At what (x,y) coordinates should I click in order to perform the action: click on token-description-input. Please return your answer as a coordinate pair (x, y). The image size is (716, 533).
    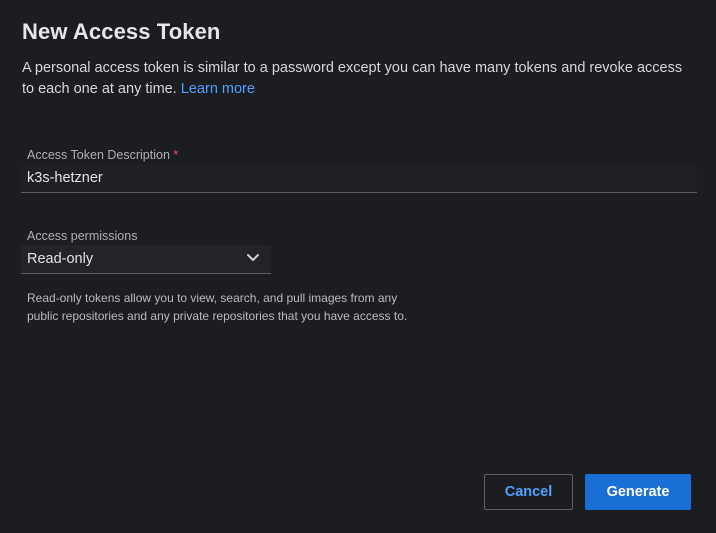
    Looking at the image, I should click on (359, 178).